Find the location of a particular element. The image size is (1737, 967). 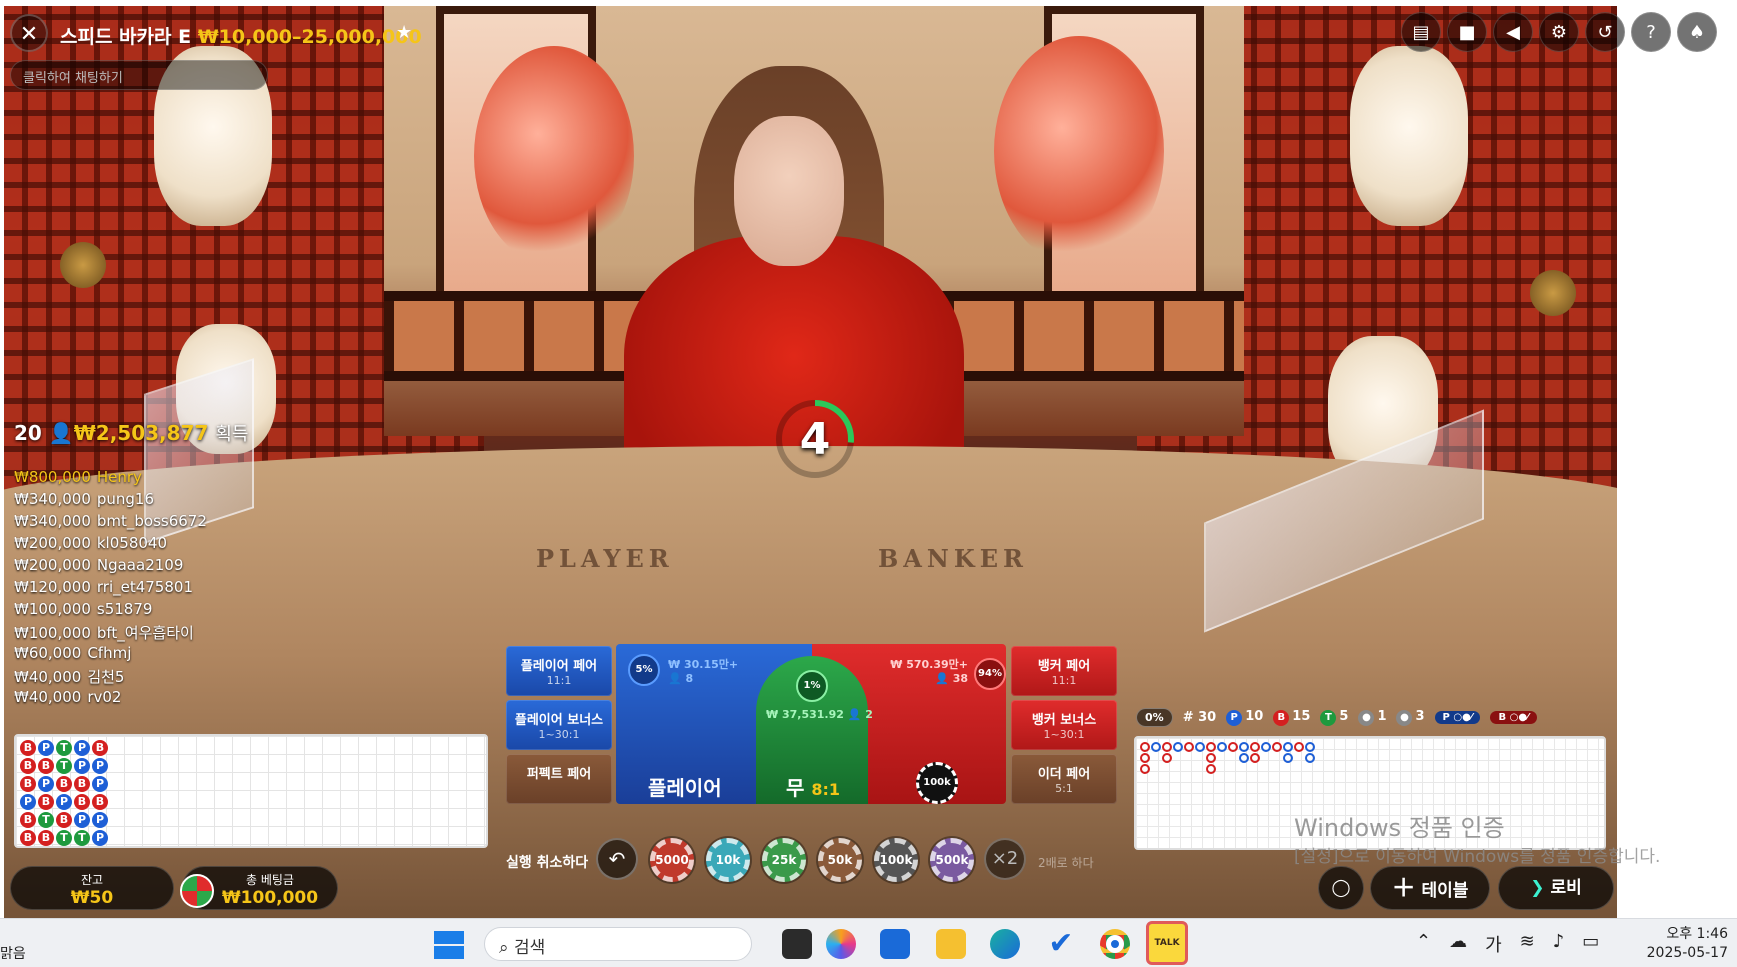

player-bonus-bet: 플레이어 보너스 1~30:1 is located at coordinates (559, 725).